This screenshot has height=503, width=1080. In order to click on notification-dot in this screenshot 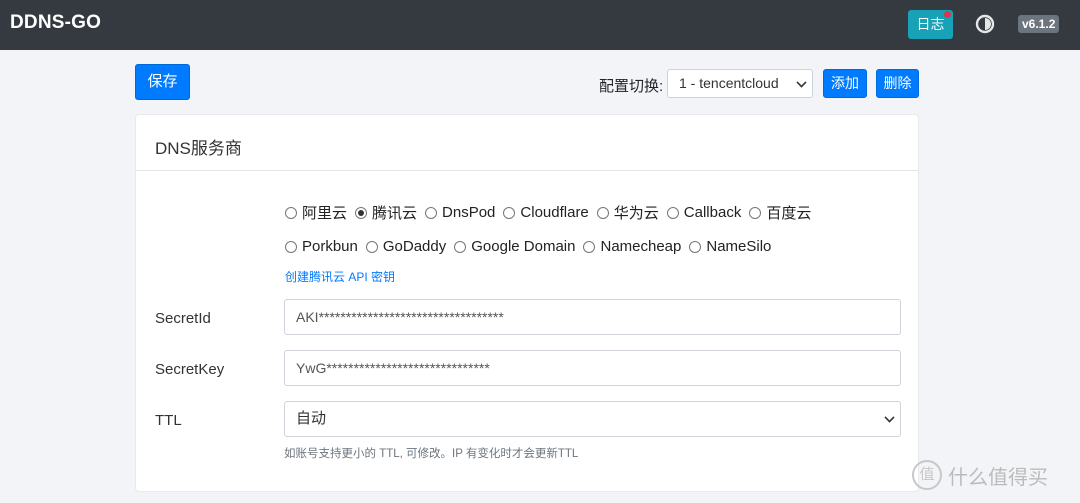, I will do `click(947, 14)`.